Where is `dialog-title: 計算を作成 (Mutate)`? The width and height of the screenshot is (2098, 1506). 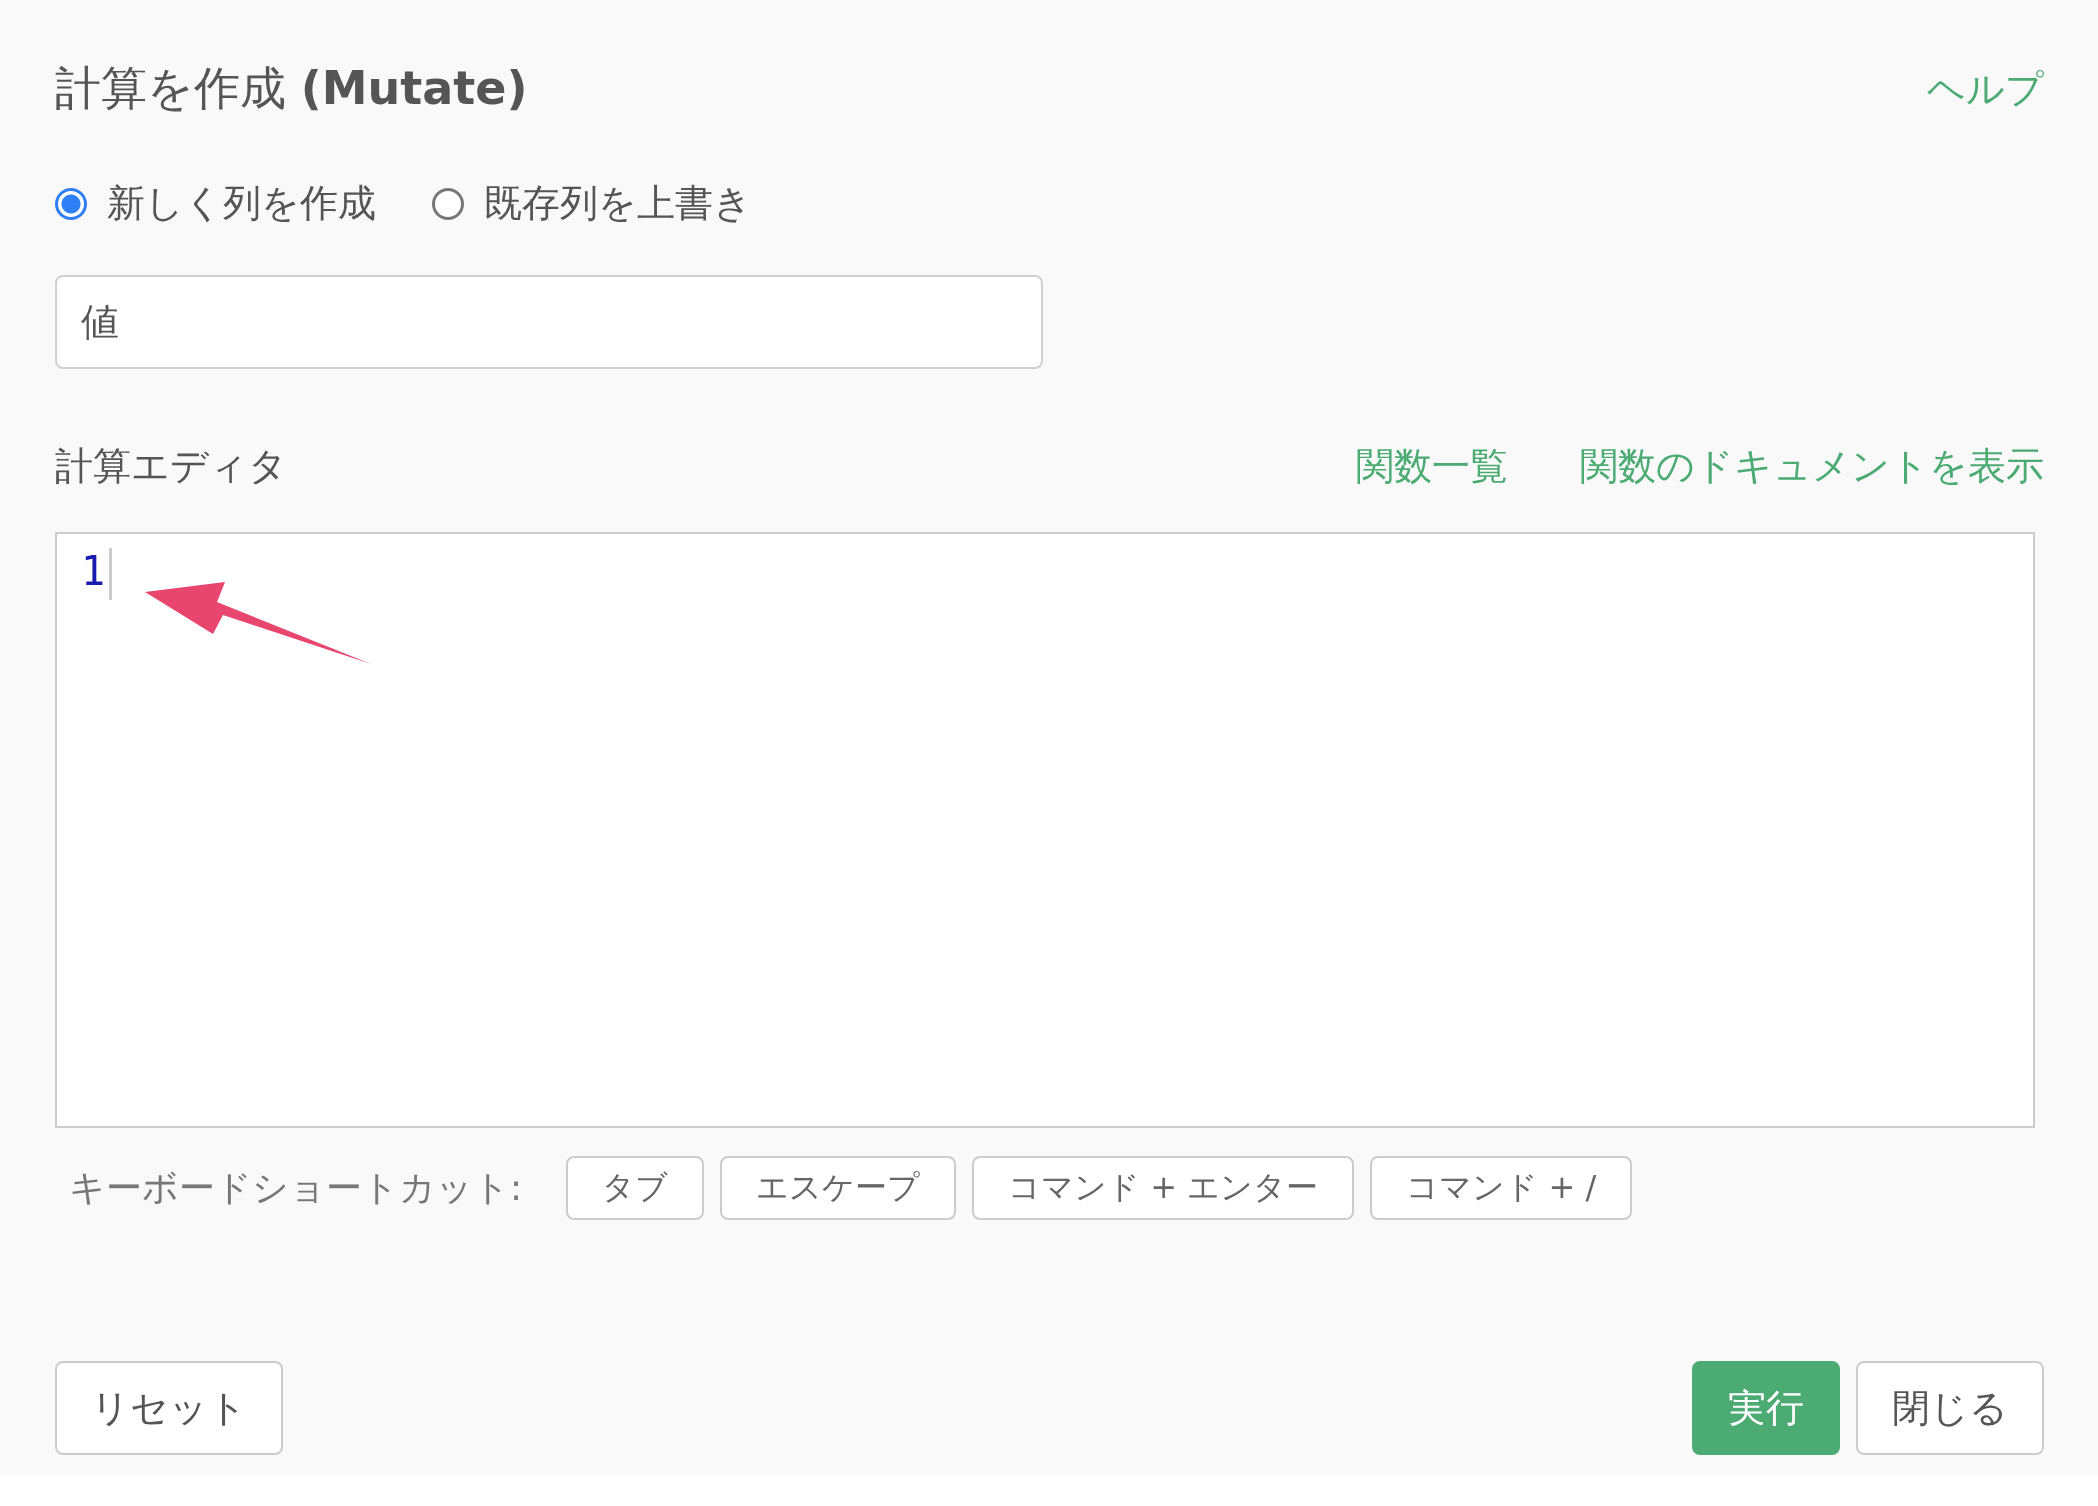 dialog-title: 計算を作成 (Mutate) is located at coordinates (291, 88).